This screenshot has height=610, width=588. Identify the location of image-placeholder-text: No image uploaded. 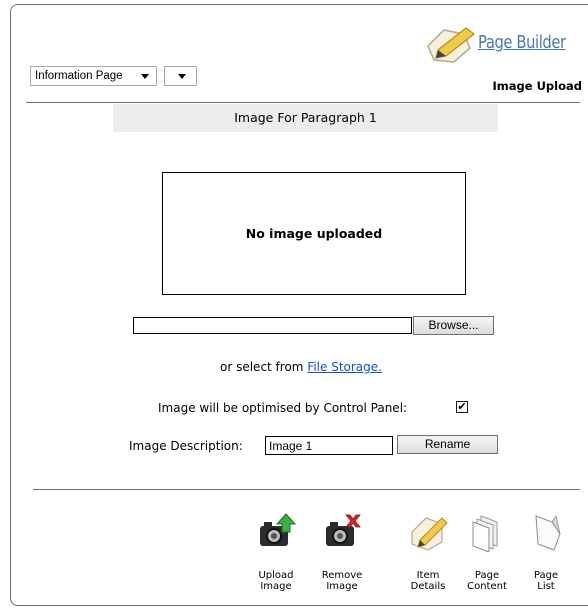
(314, 233).